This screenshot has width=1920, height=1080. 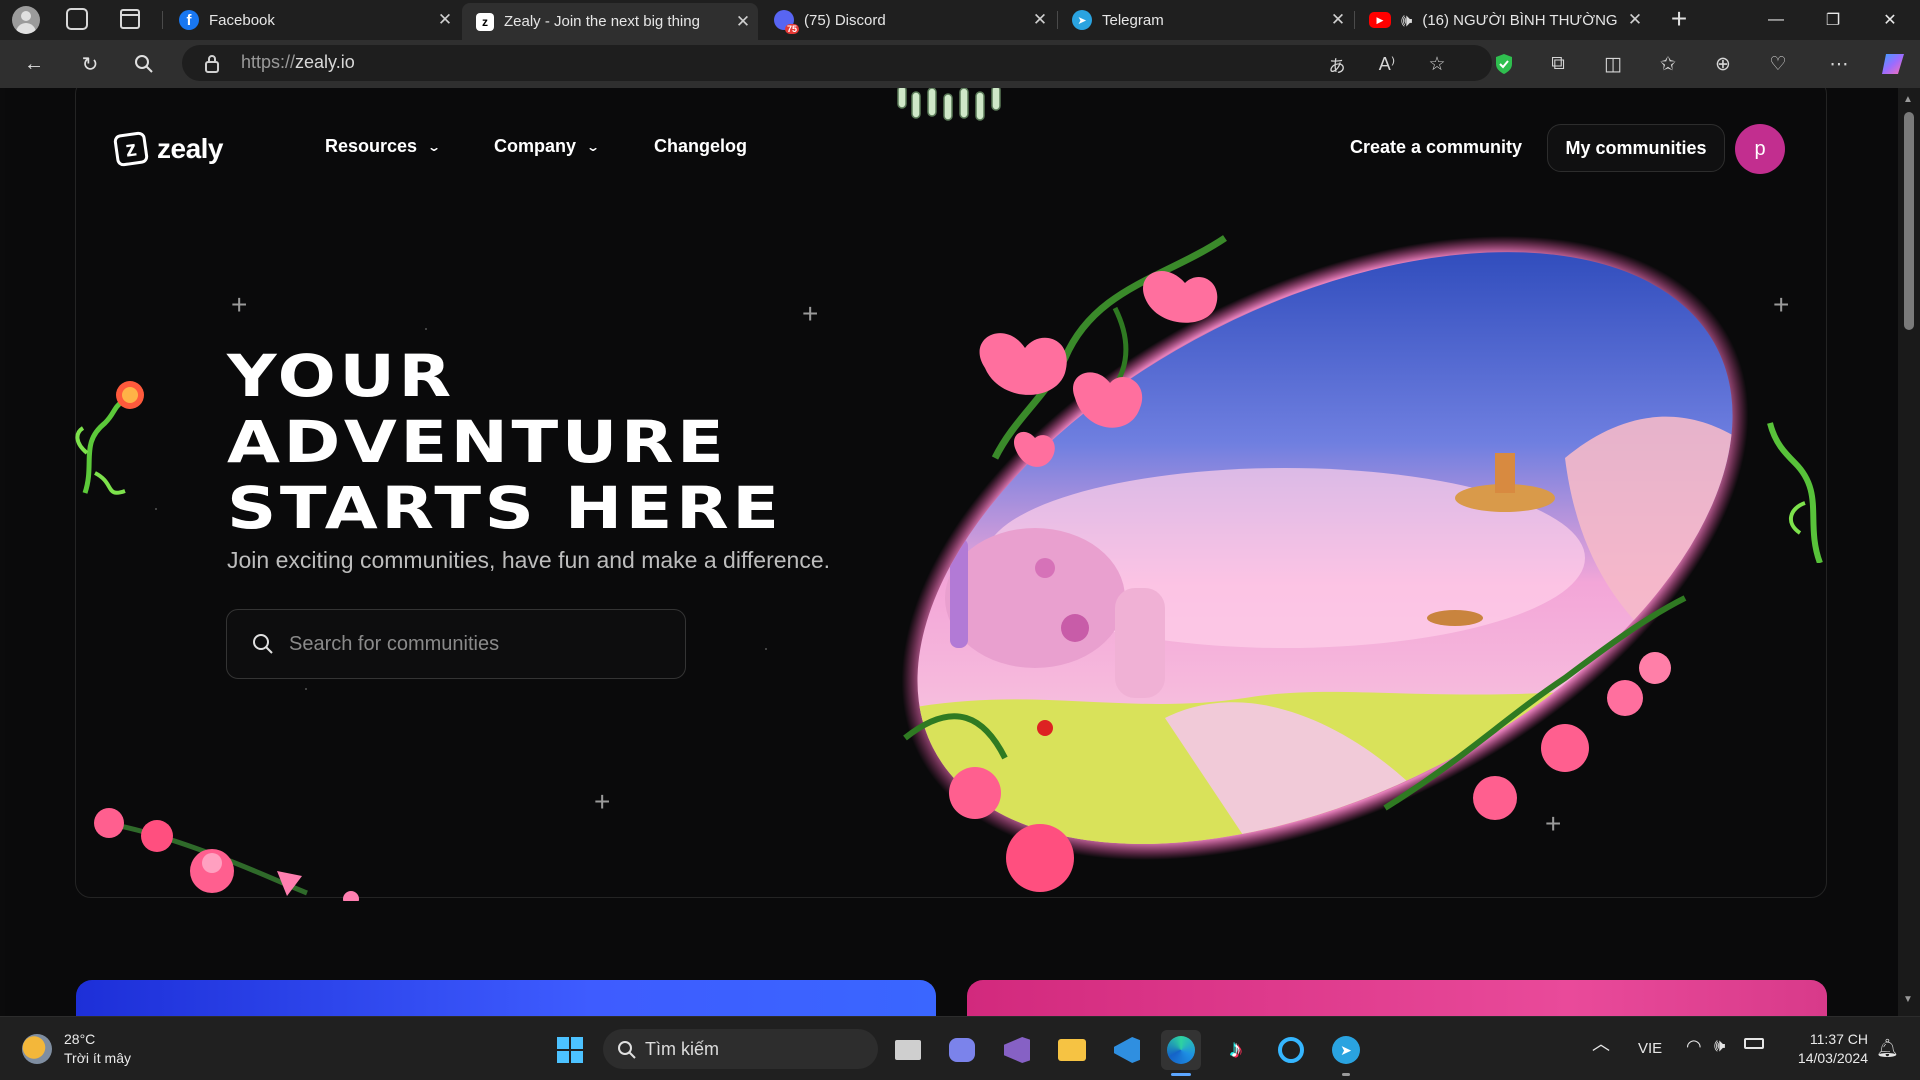 I want to click on tab-youtube: ▶ 🕪 (16) NGƯỜI BÌNH THƯỜNG ✕, so click(x=1502, y=20).